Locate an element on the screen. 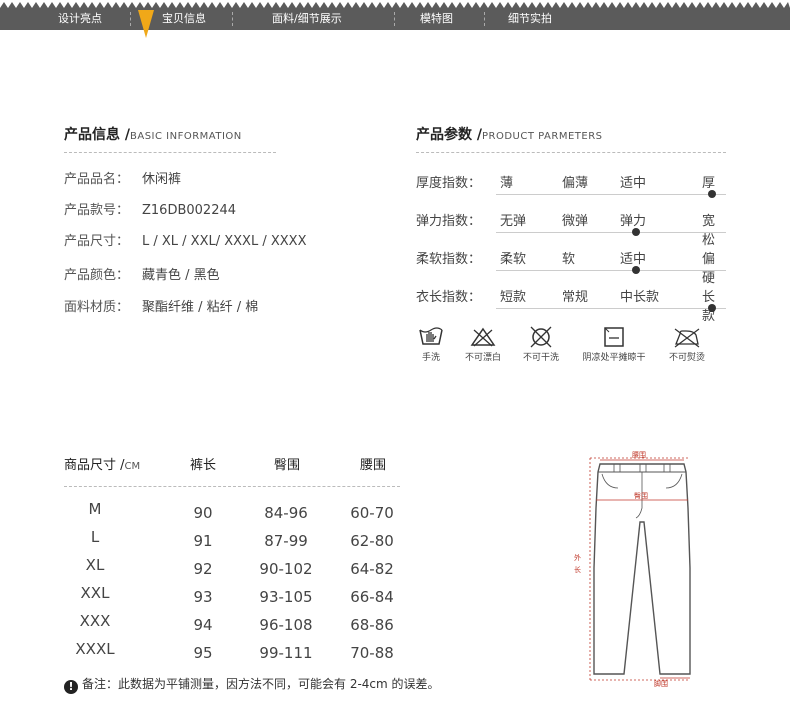  param-option: 短款 is located at coordinates (513, 297).